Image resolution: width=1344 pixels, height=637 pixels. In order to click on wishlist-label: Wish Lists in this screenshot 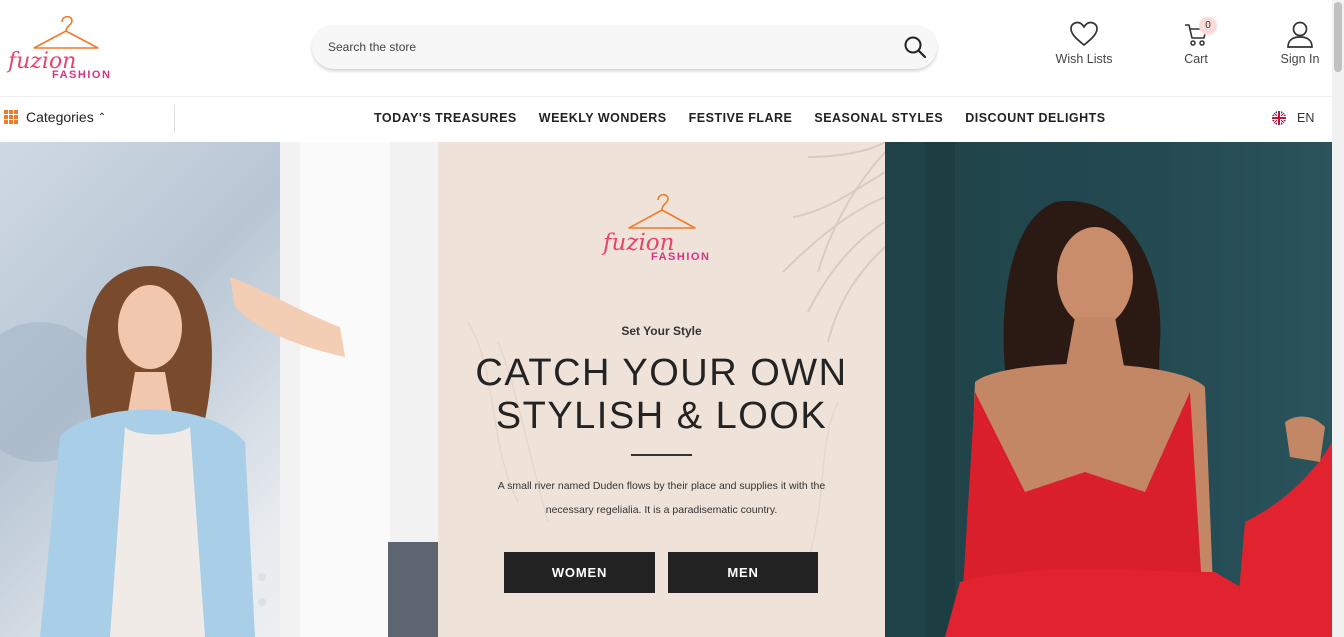, I will do `click(1084, 59)`.